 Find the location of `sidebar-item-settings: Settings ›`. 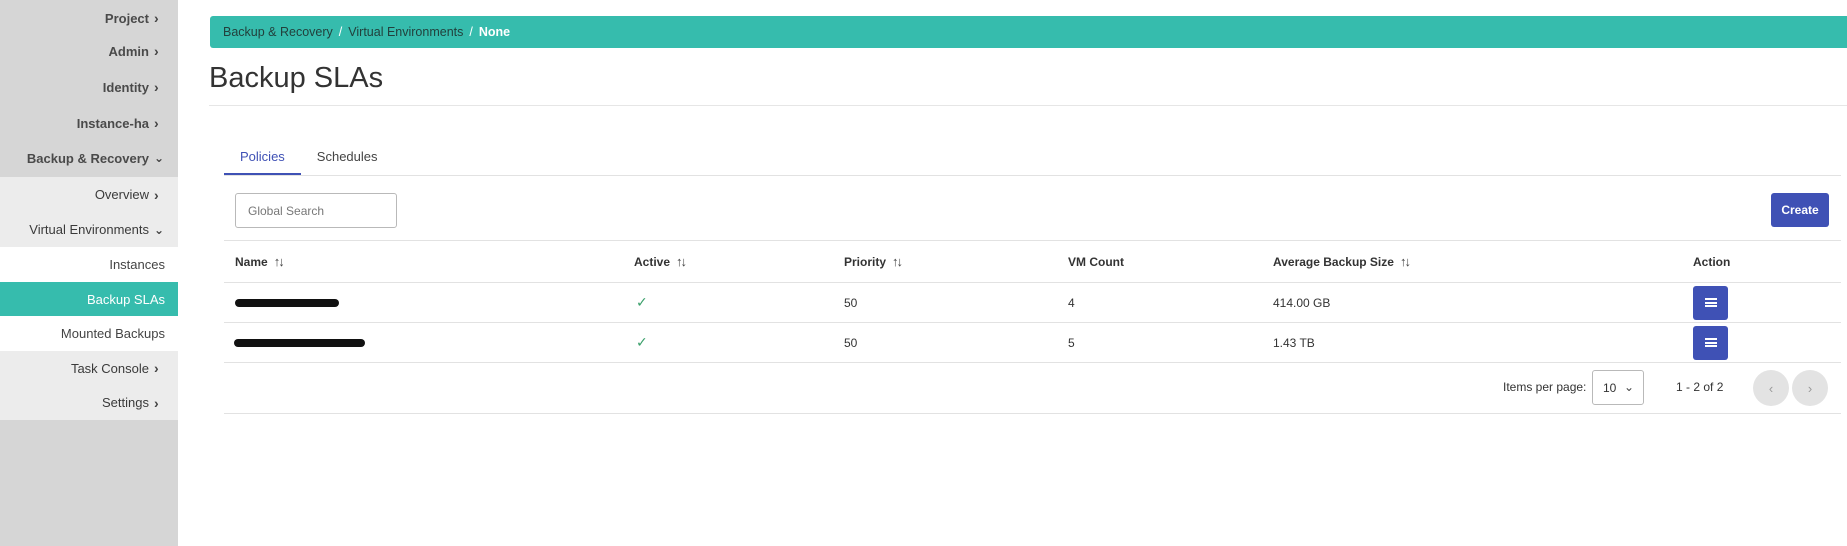

sidebar-item-settings: Settings › is located at coordinates (89, 402).